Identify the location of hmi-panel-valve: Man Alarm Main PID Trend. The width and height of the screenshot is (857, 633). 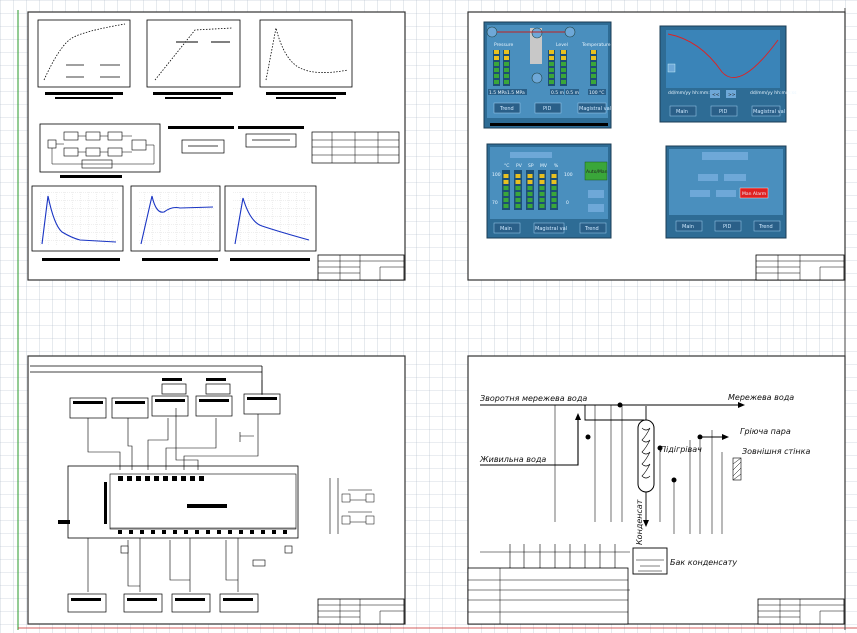
(726, 192).